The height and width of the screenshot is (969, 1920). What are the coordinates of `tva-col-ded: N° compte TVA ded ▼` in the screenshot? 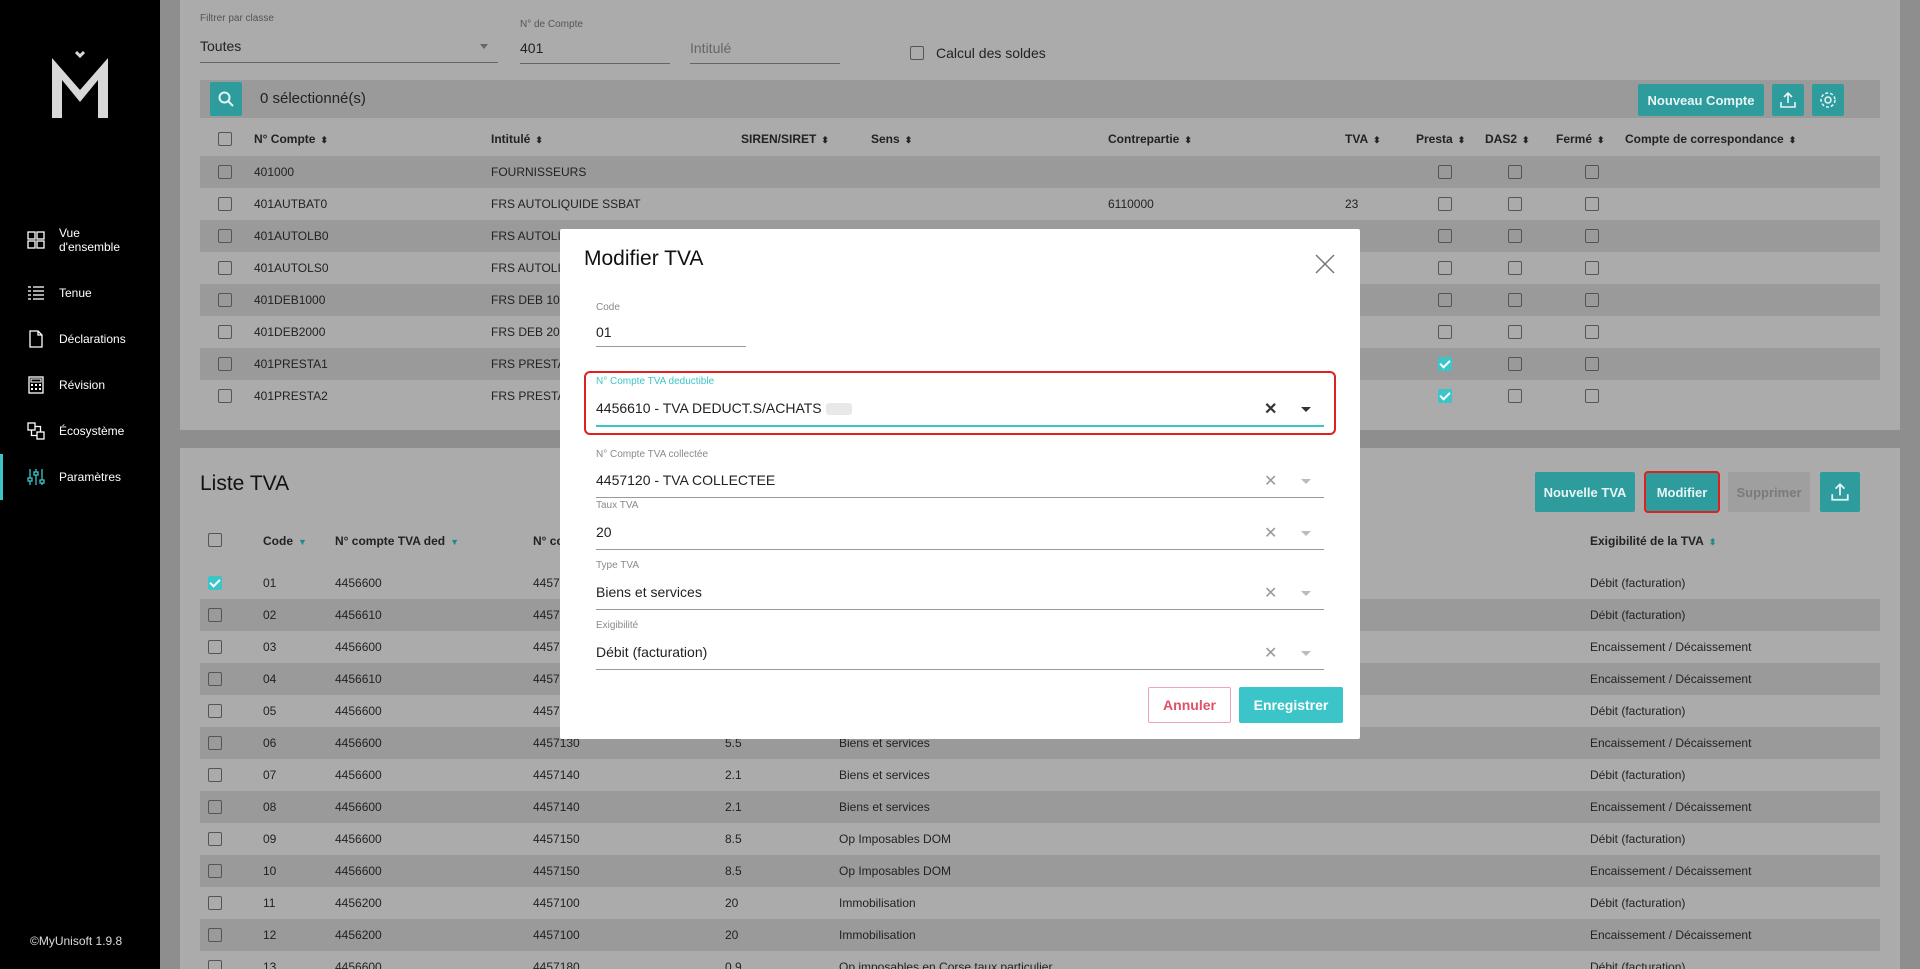 It's located at (397, 541).